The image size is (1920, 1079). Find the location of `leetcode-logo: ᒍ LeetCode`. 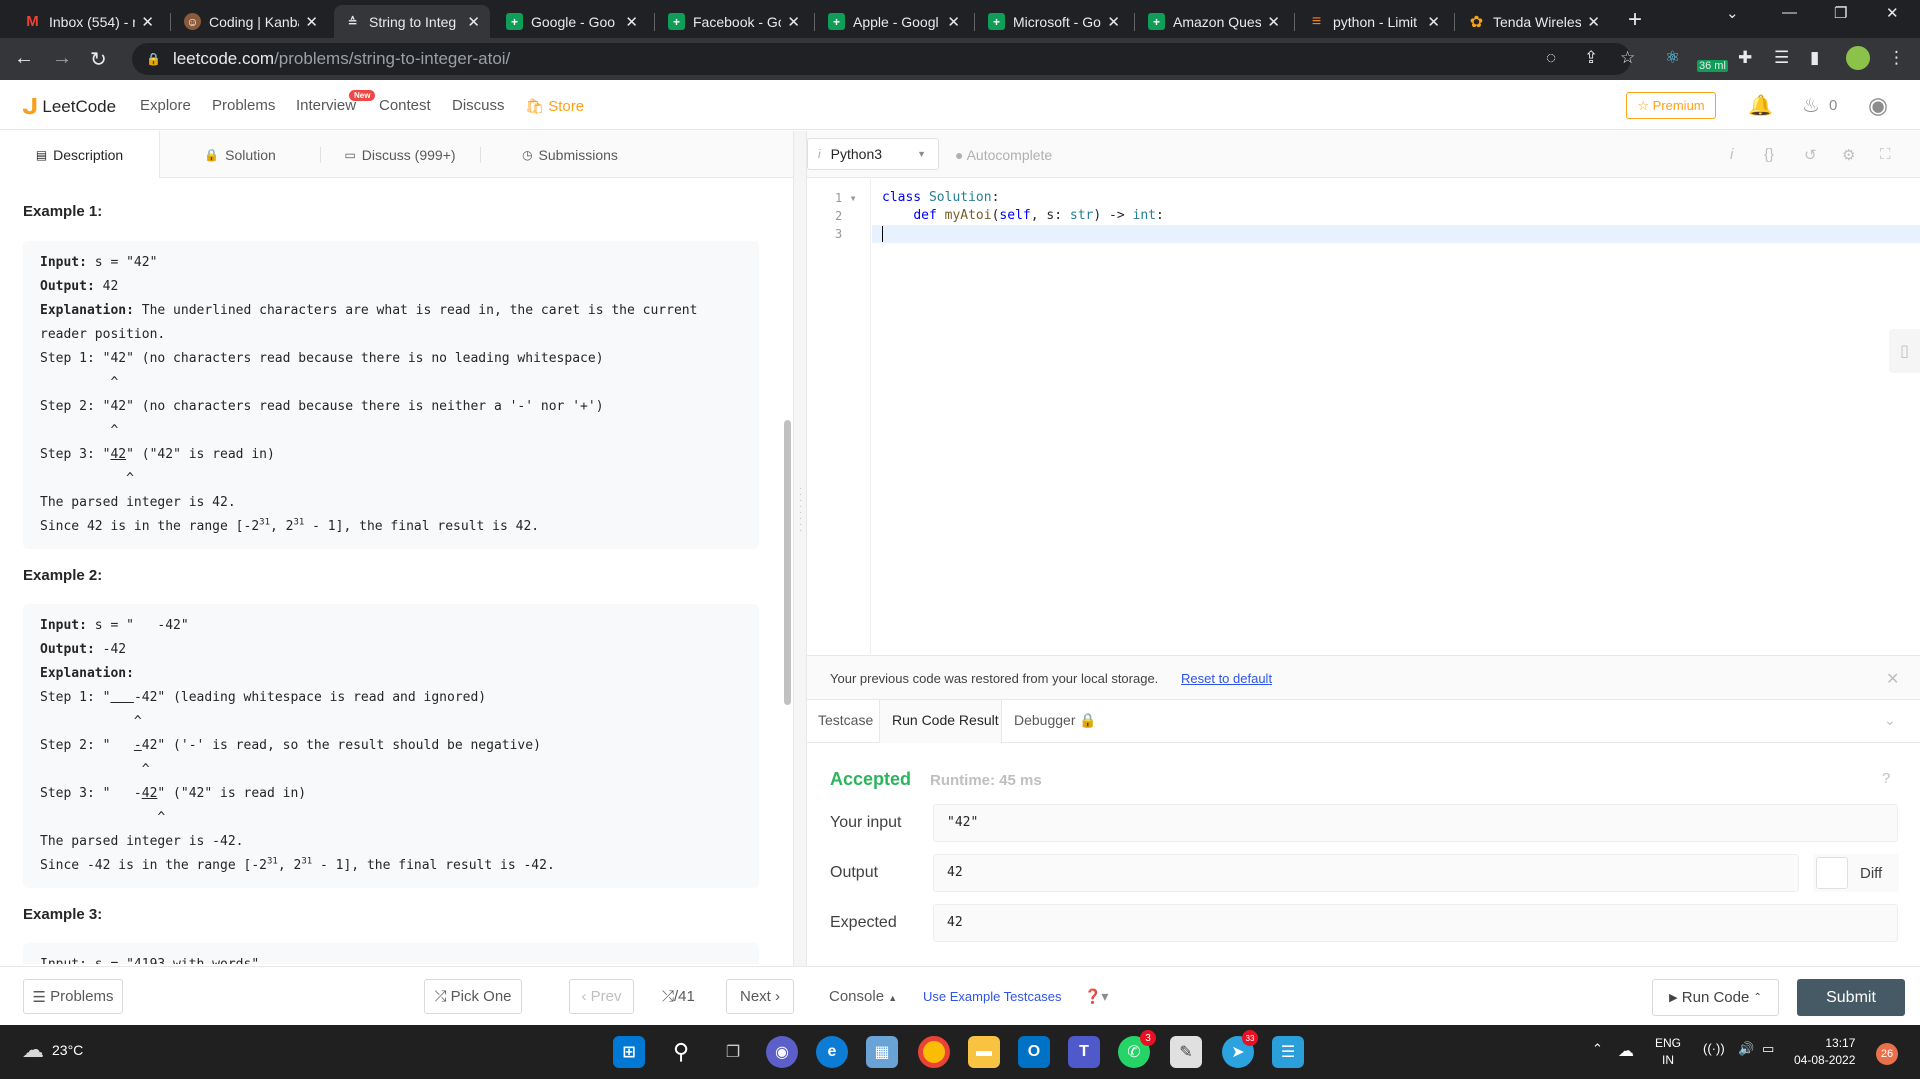

leetcode-logo: ᒍ LeetCode is located at coordinates (69, 107).